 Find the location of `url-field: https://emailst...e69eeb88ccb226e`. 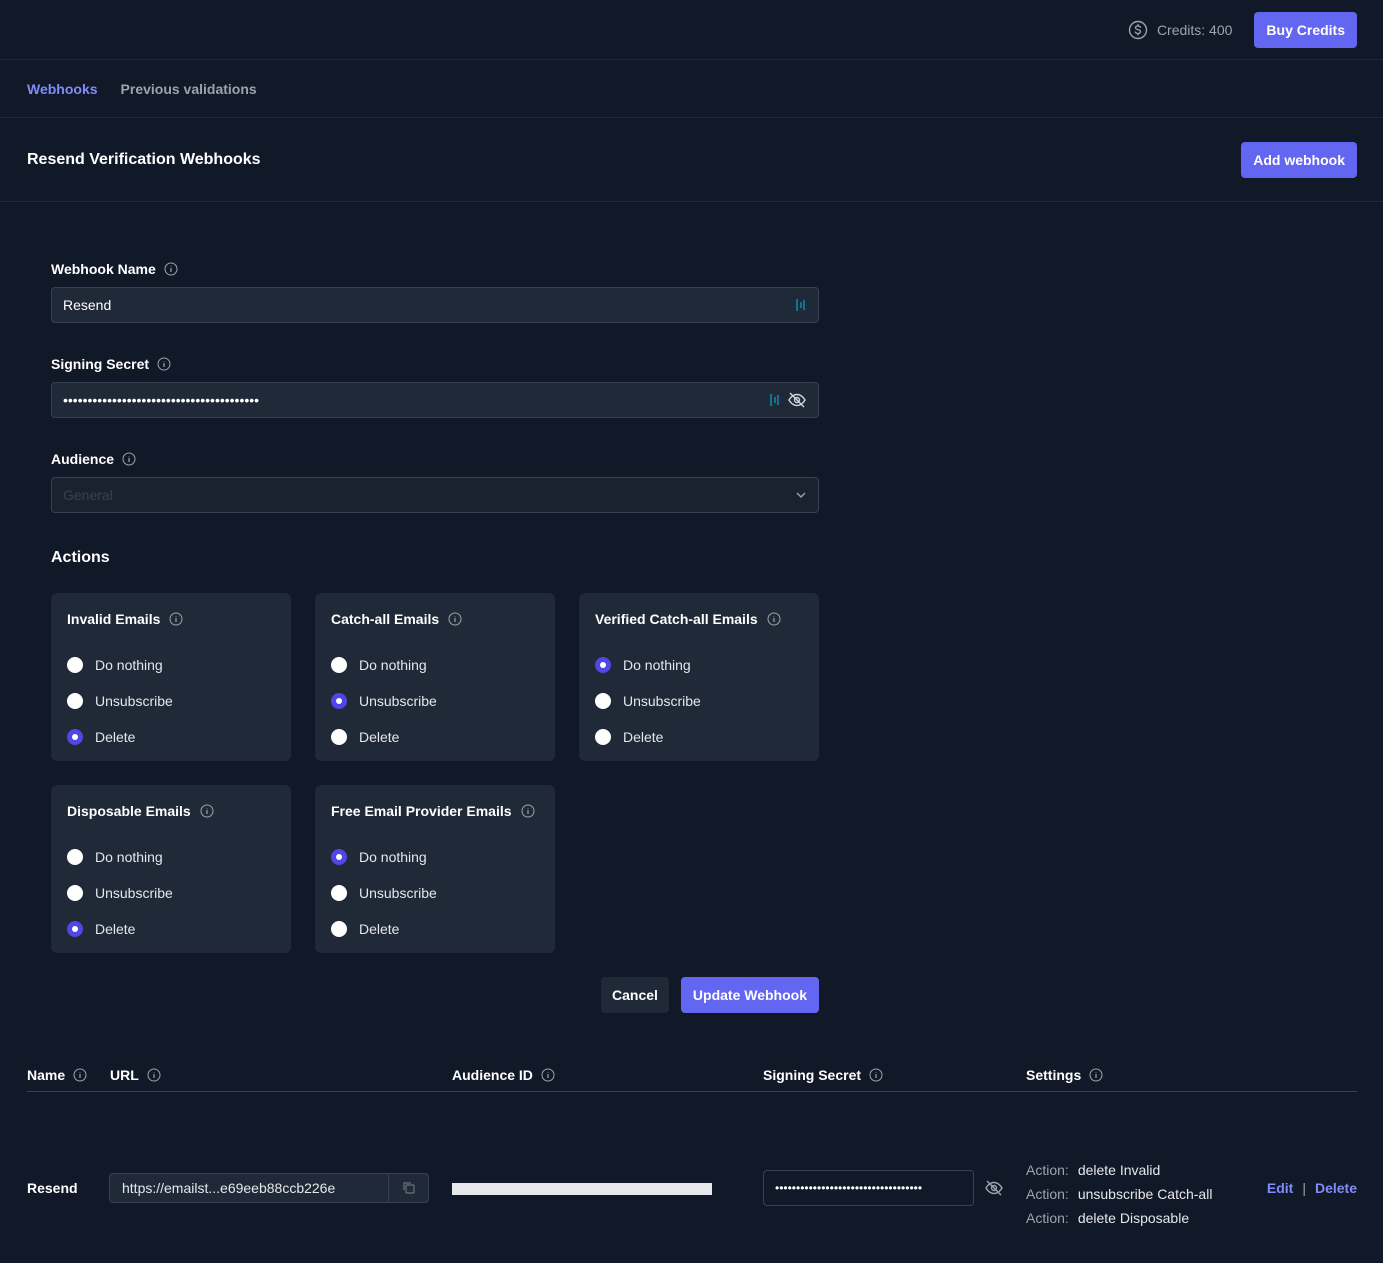

url-field: https://emailst...e69eeb88ccb226e is located at coordinates (269, 1188).